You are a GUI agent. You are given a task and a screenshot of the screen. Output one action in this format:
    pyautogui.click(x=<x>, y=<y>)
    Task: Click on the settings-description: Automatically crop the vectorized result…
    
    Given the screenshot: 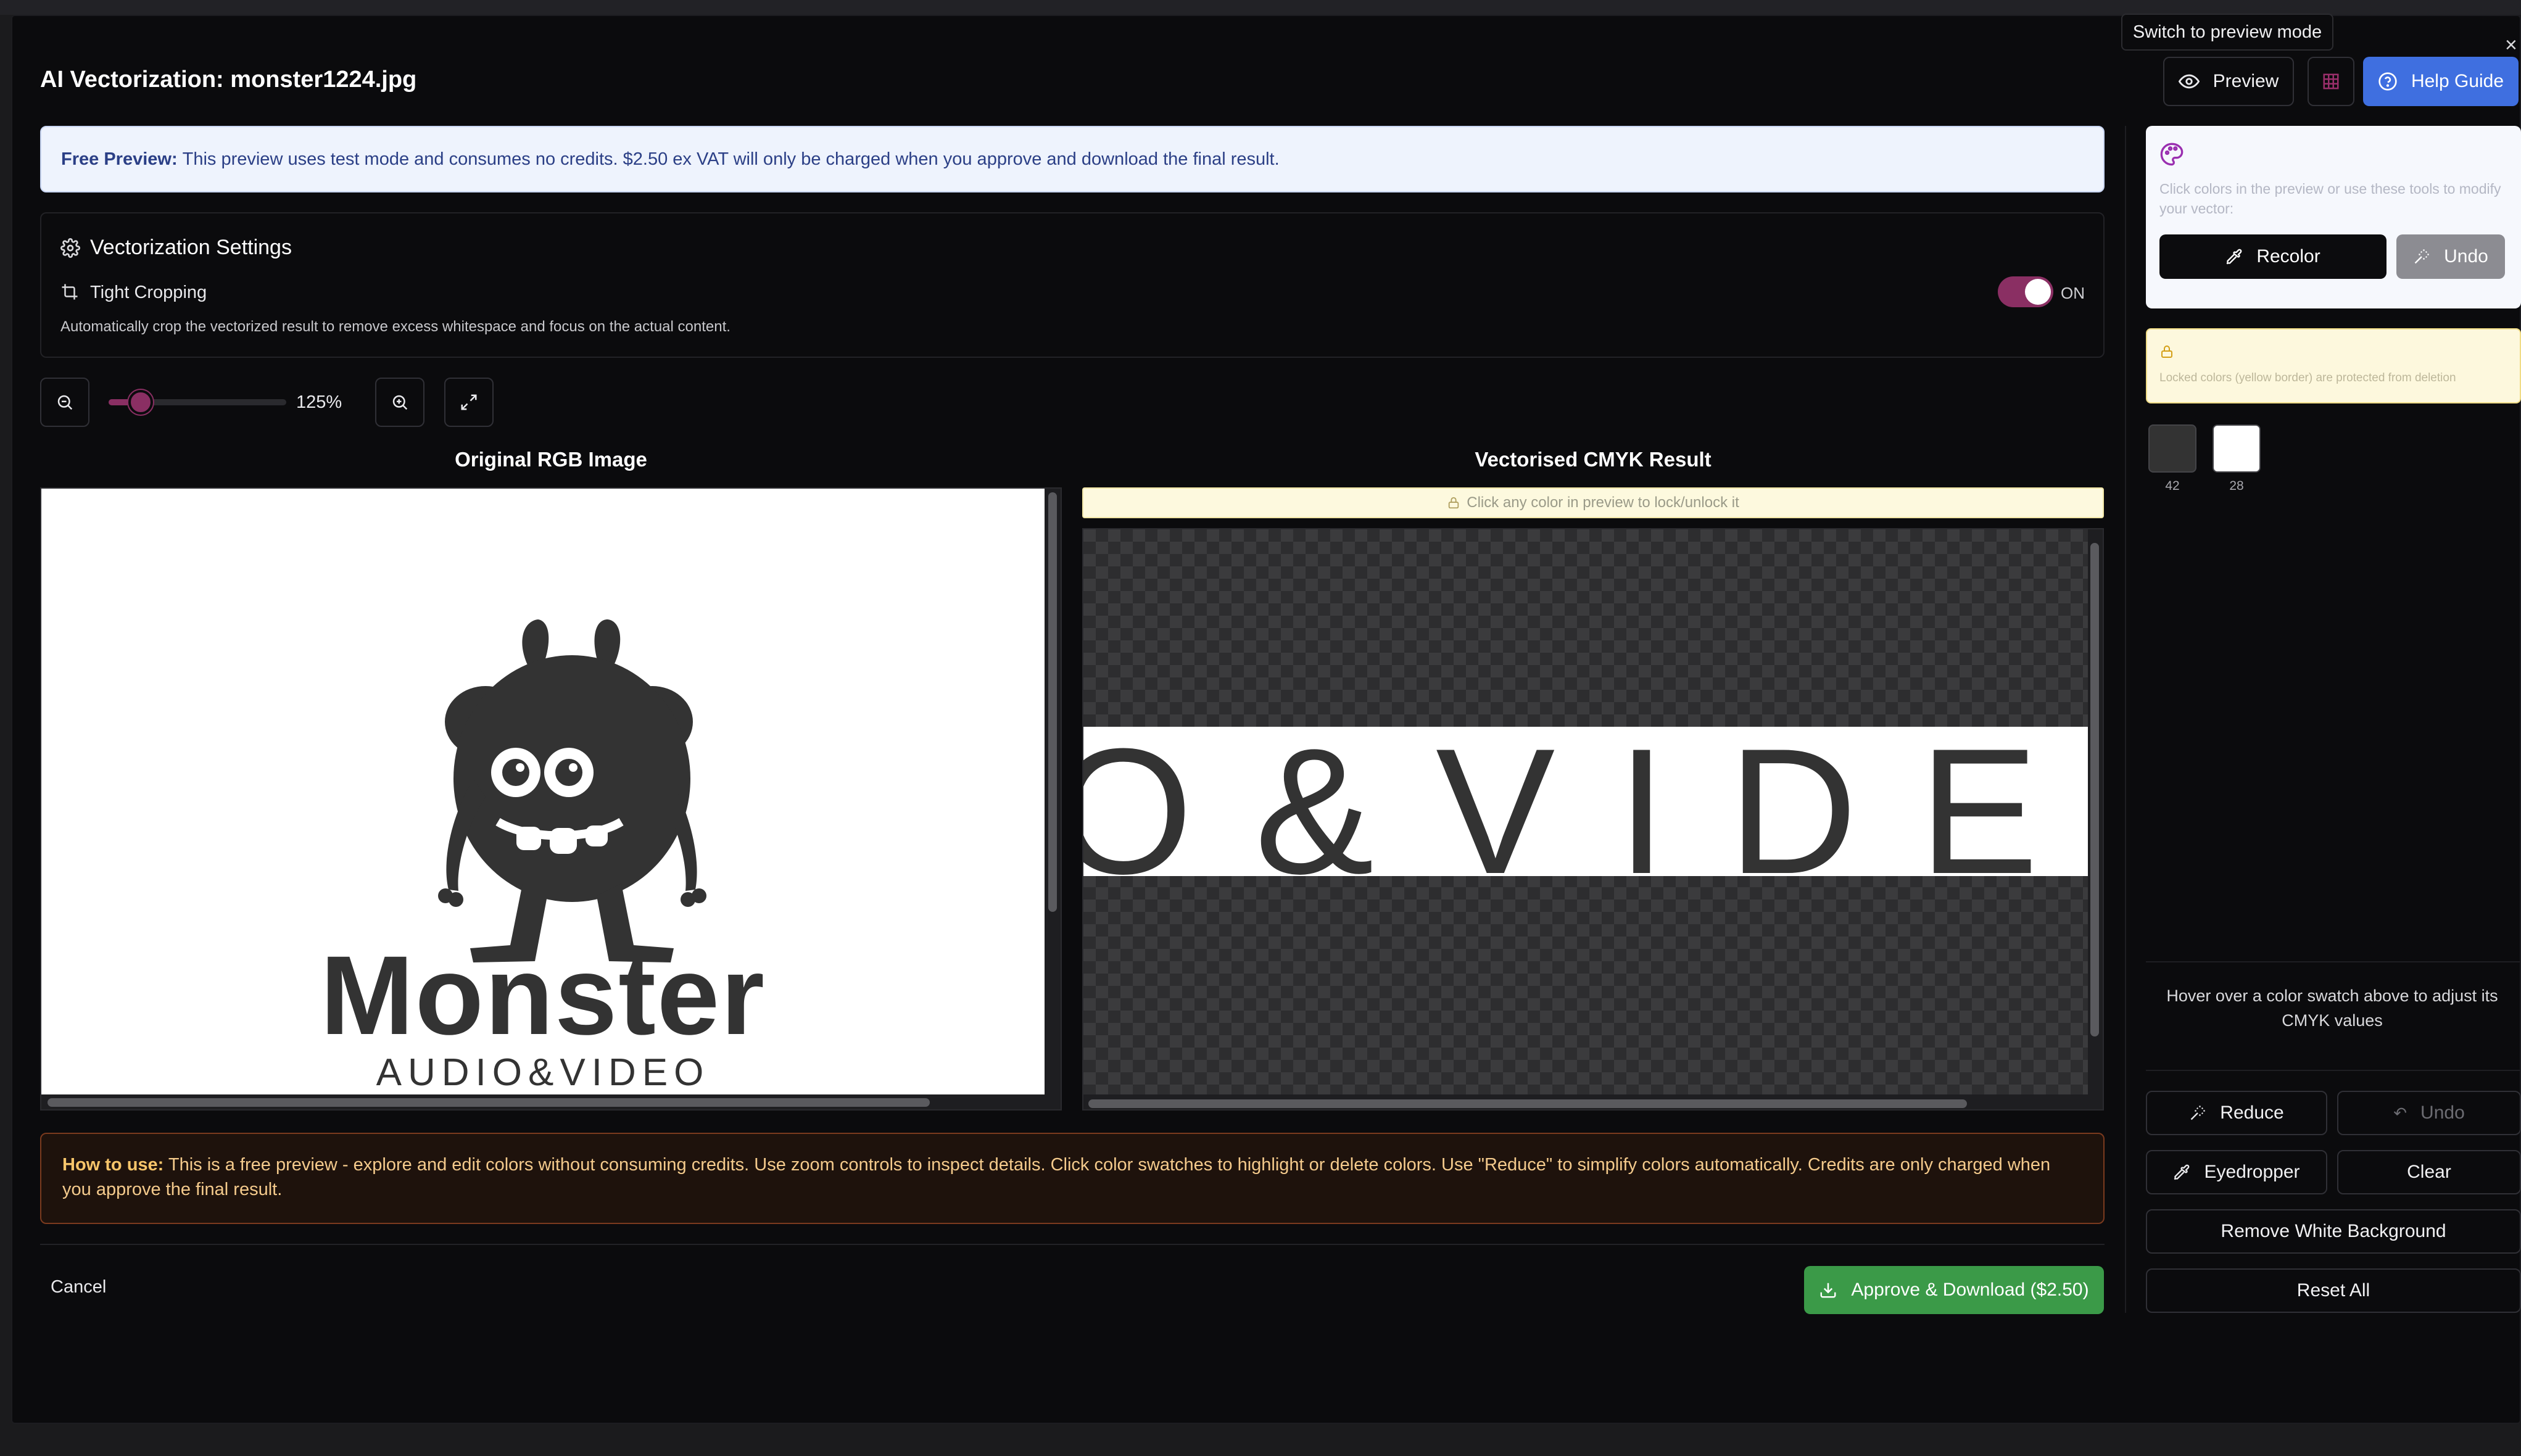 What is the action you would take?
    pyautogui.click(x=395, y=327)
    